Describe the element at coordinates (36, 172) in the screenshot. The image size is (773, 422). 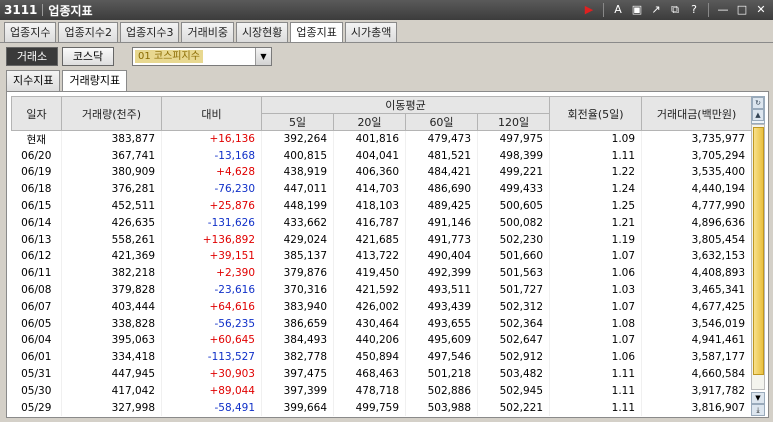
I see `cell-date: 06/19` at that location.